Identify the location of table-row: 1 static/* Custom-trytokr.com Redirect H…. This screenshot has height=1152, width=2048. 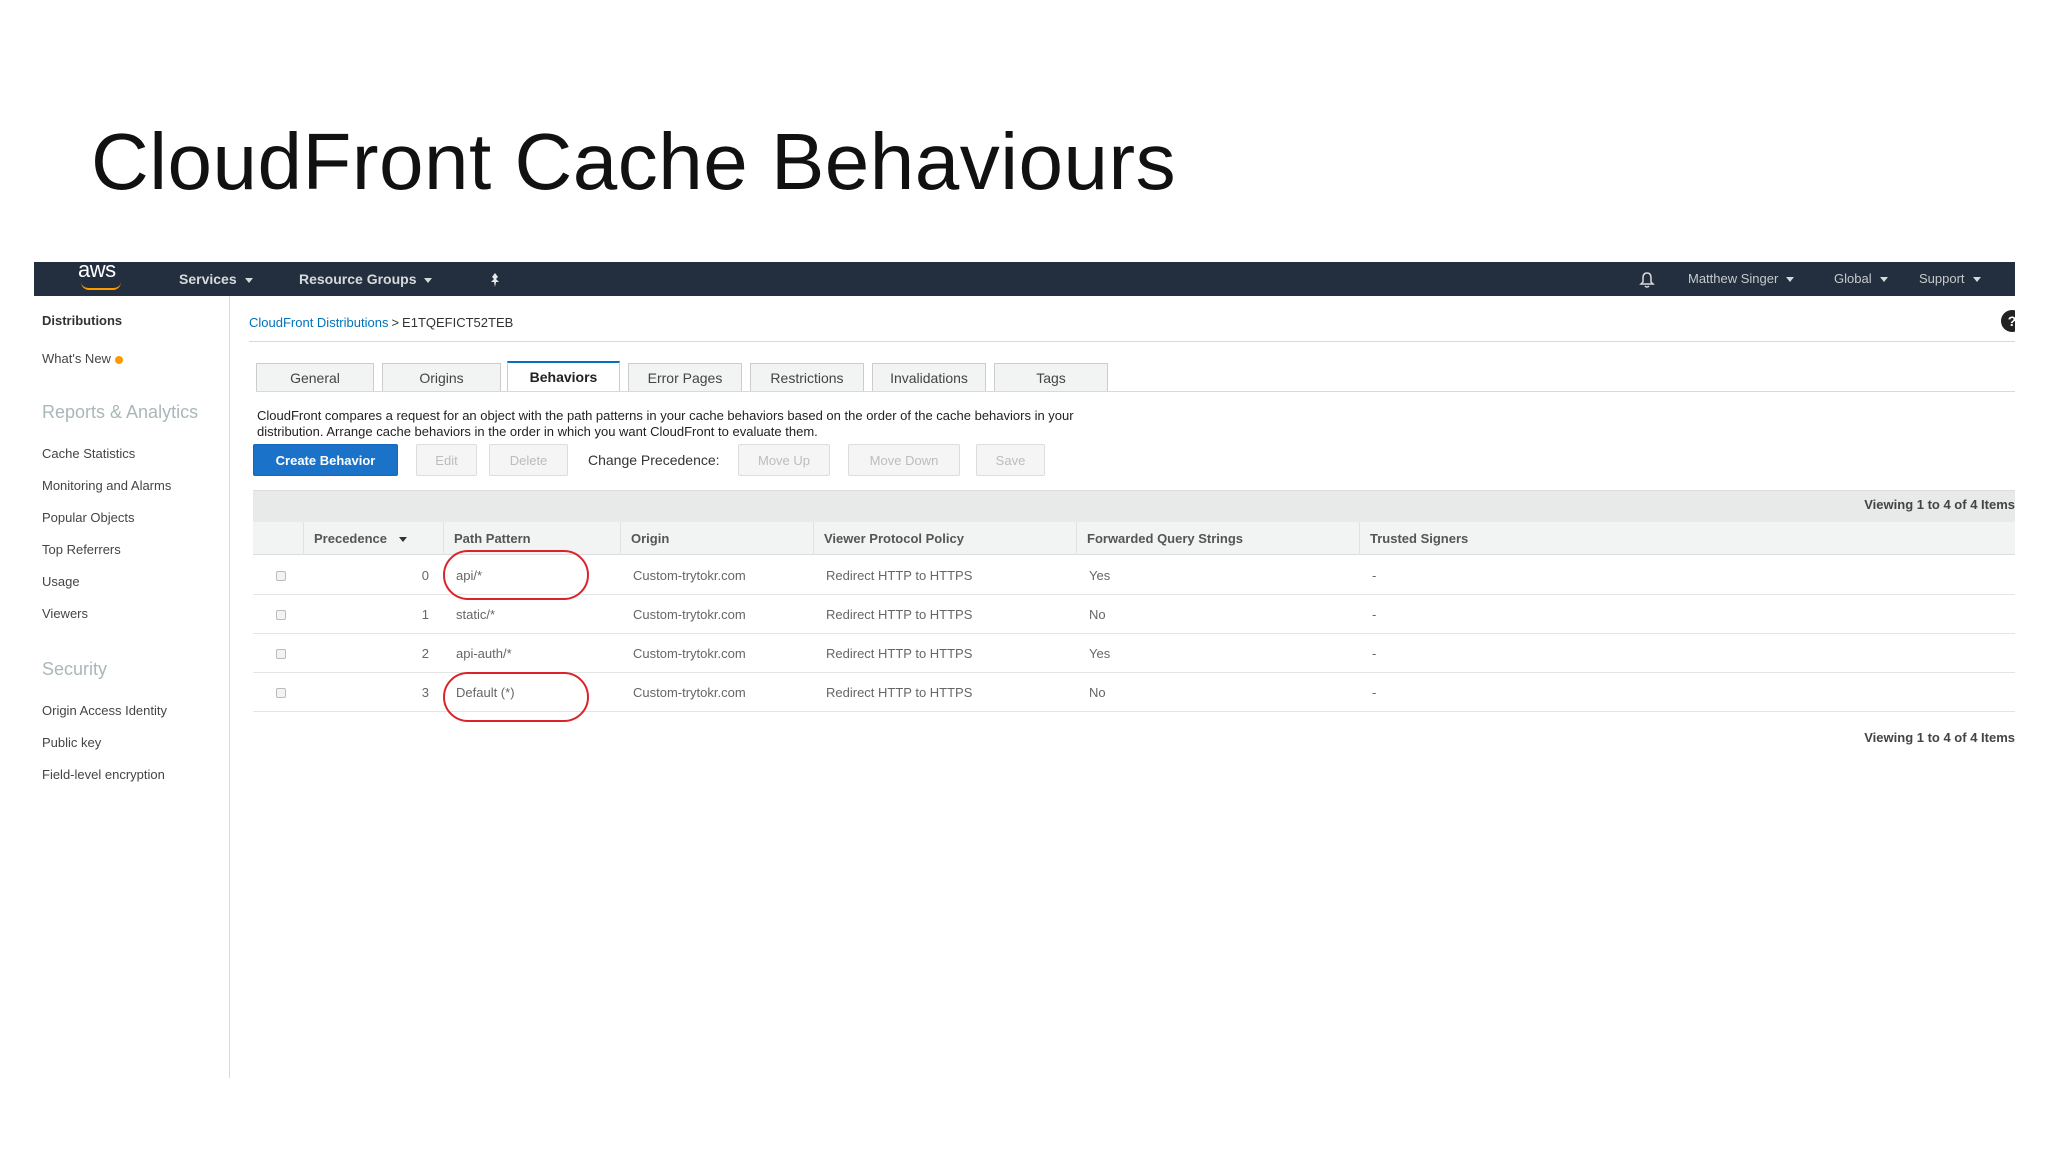
(1134, 614).